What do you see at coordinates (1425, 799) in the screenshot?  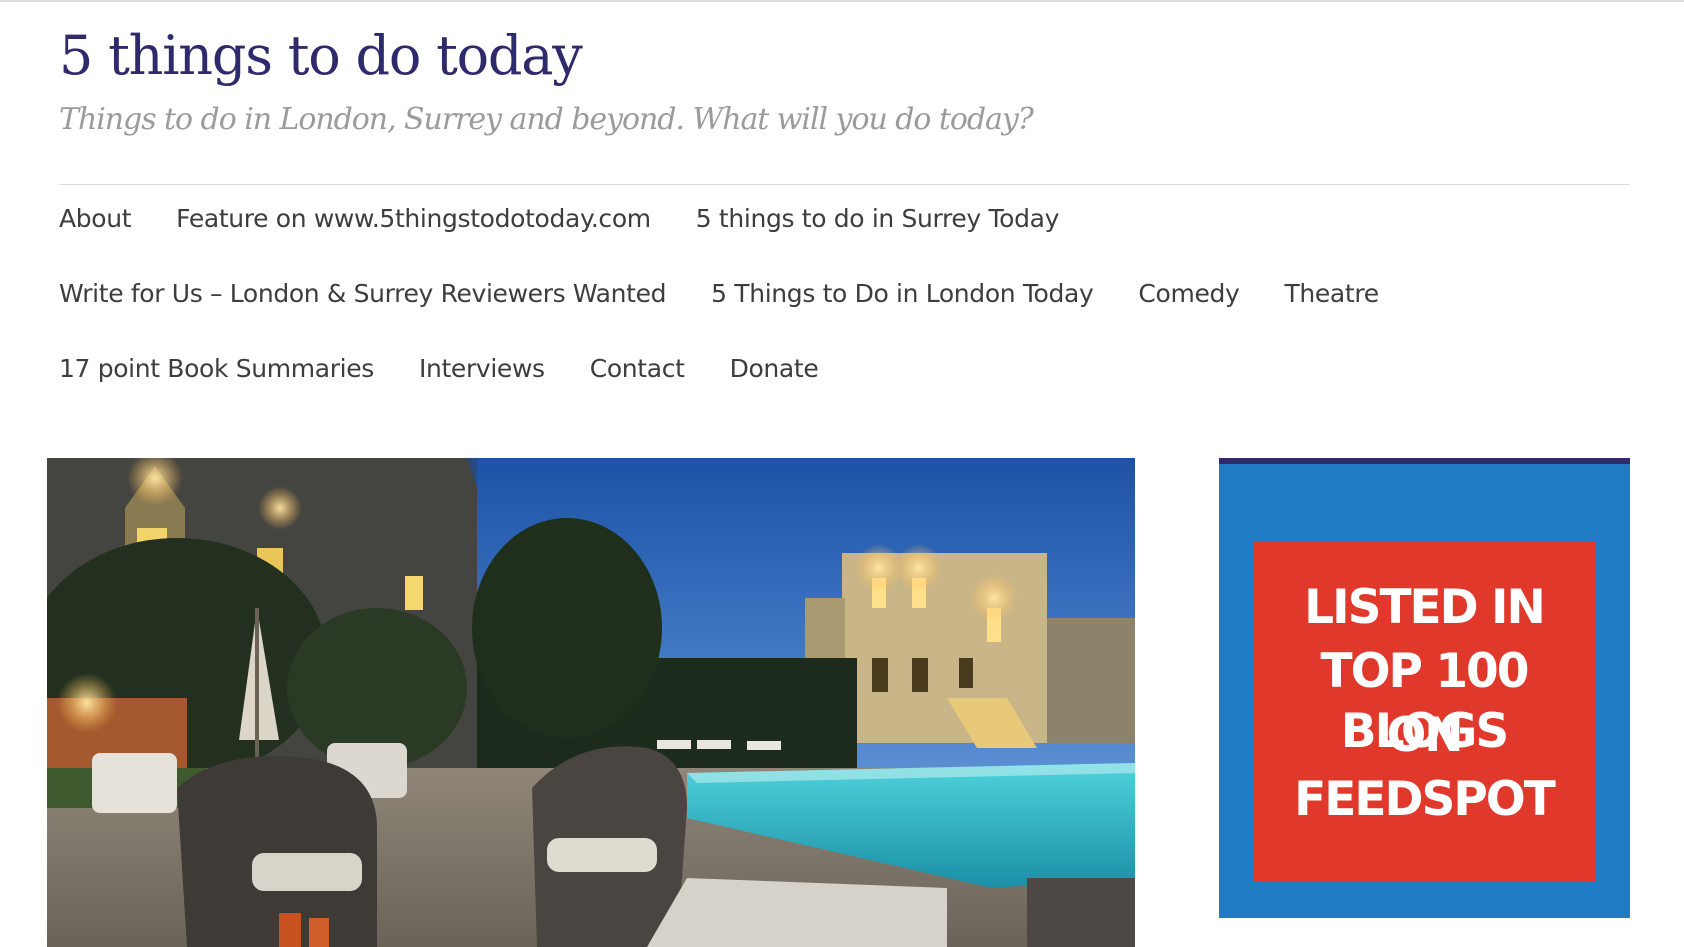 I see `badge-line: FEEDSPOT` at bounding box center [1425, 799].